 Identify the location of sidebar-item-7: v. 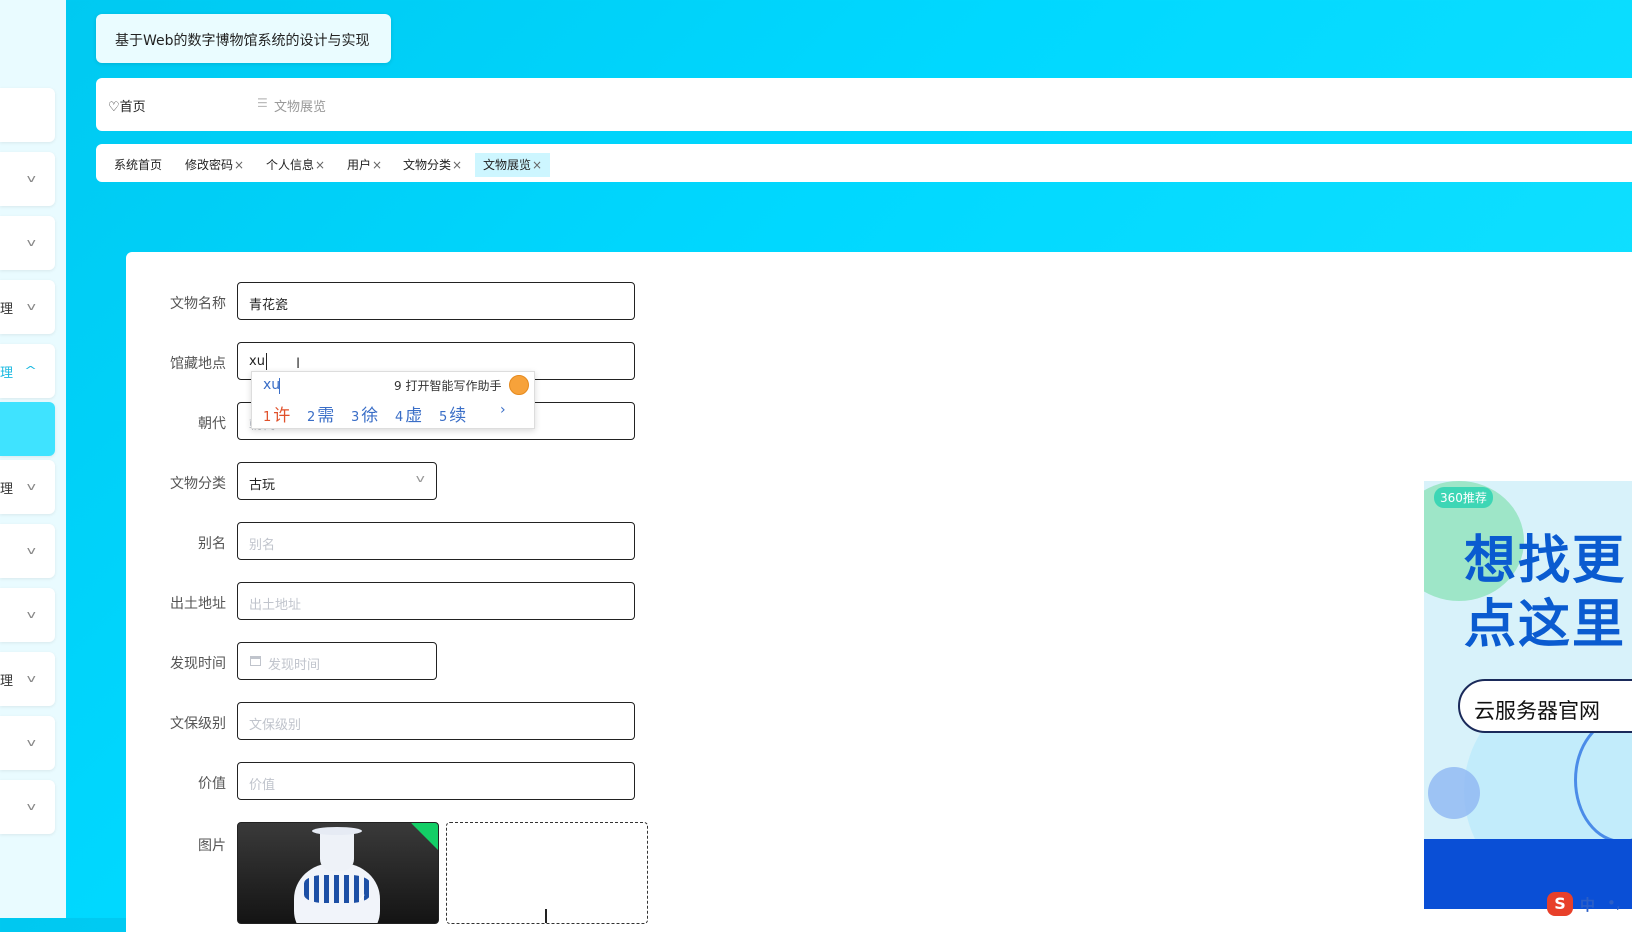
(27, 551).